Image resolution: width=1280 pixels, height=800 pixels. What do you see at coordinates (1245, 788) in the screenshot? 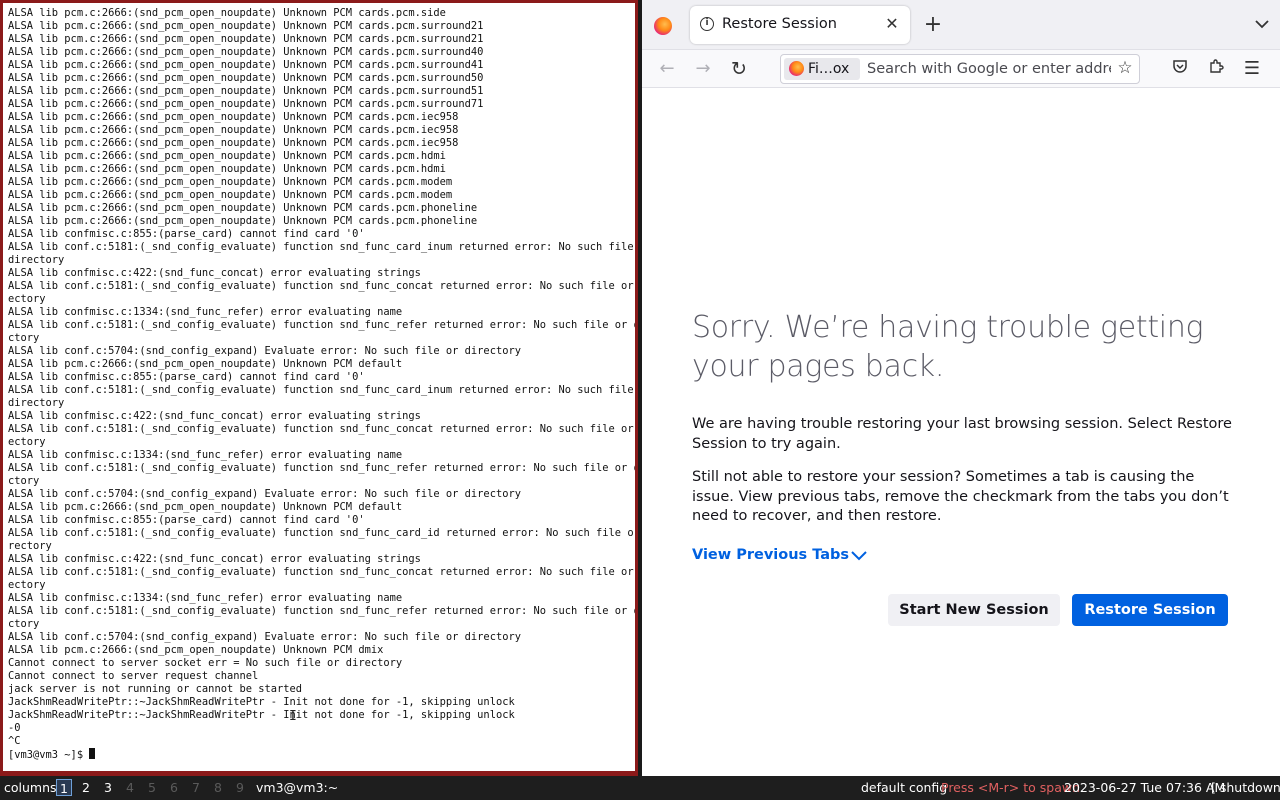
I see `shutdown-button: [ shutdown ]` at bounding box center [1245, 788].